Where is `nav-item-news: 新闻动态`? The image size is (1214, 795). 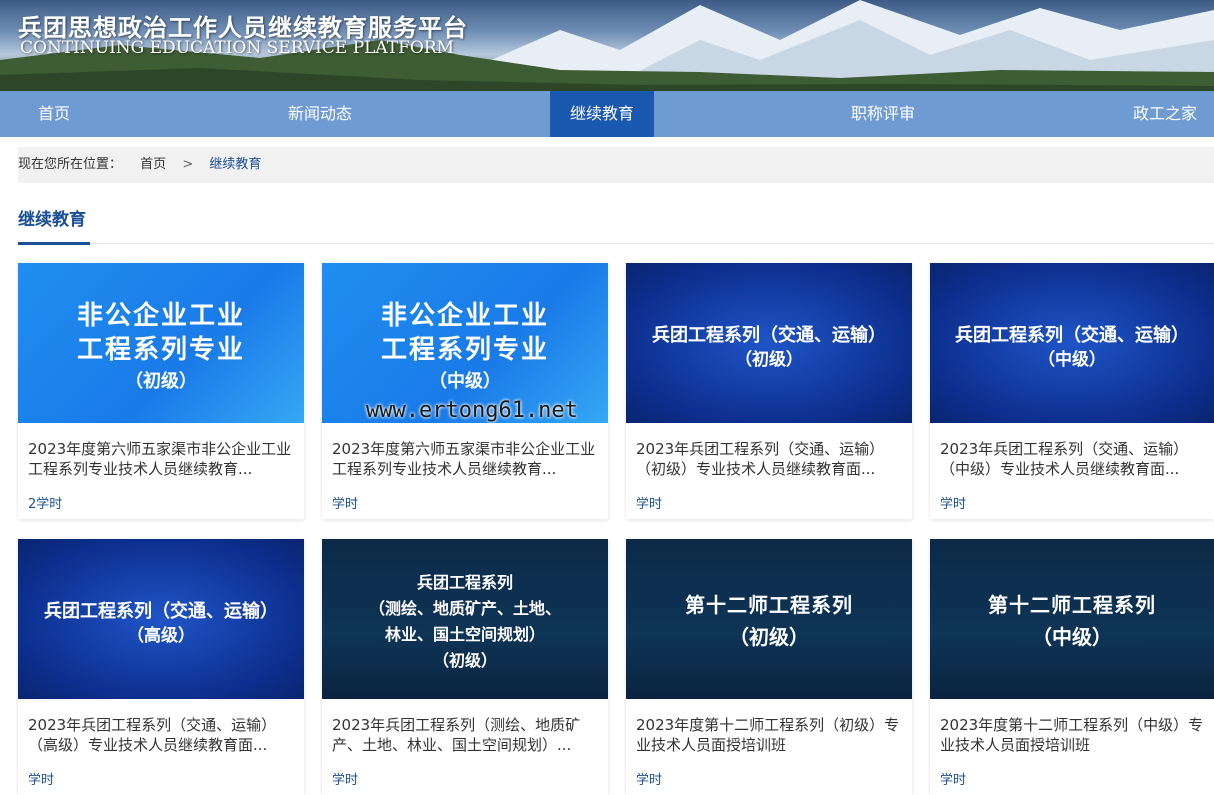 nav-item-news: 新闻动态 is located at coordinates (320, 114).